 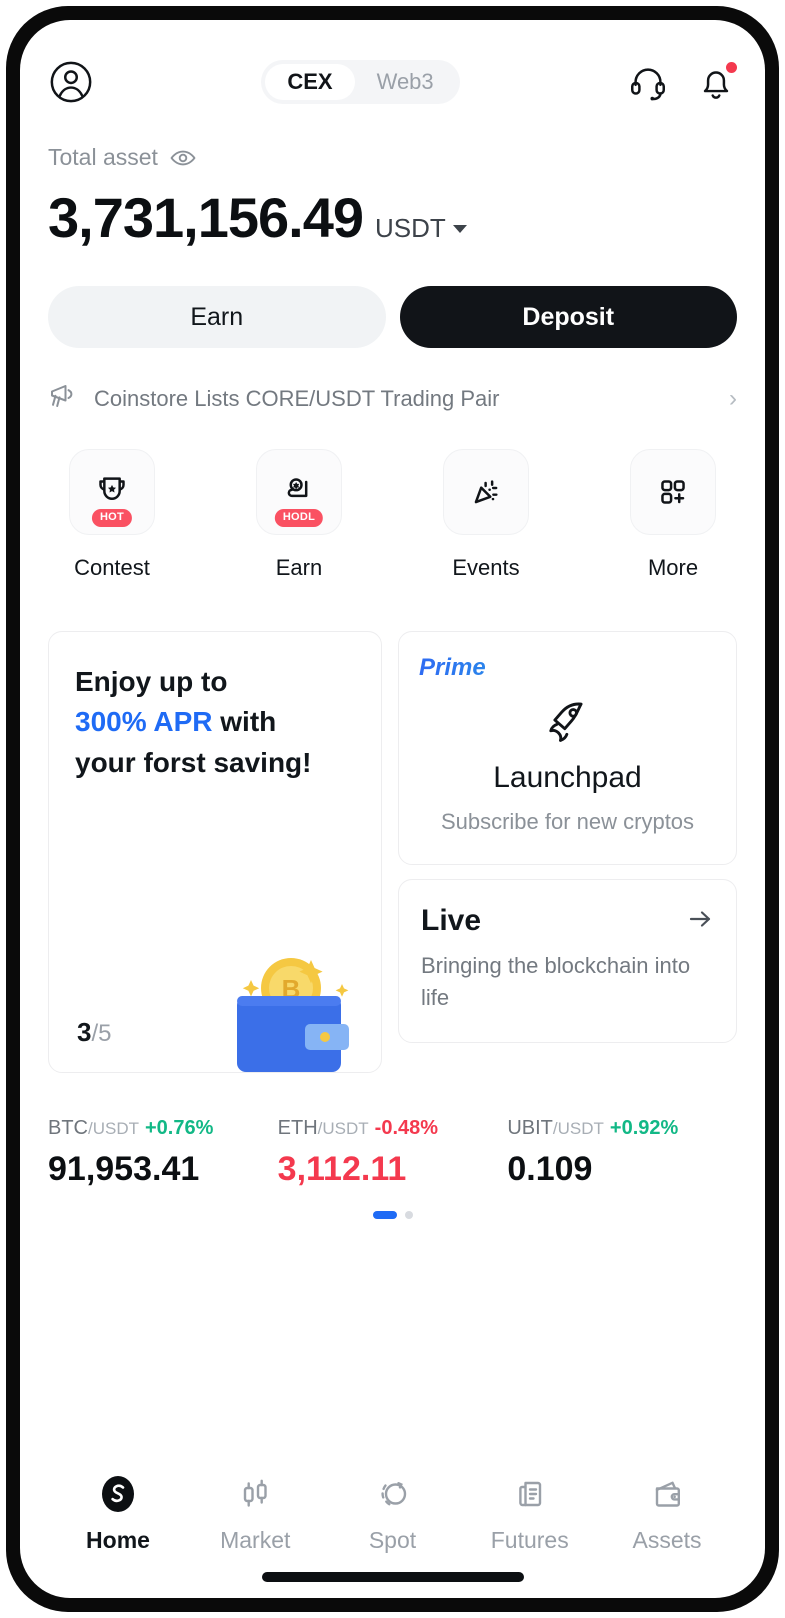 What do you see at coordinates (392, 498) in the screenshot?
I see `quick-actions-row: HOT Contest HODL Earn Events More` at bounding box center [392, 498].